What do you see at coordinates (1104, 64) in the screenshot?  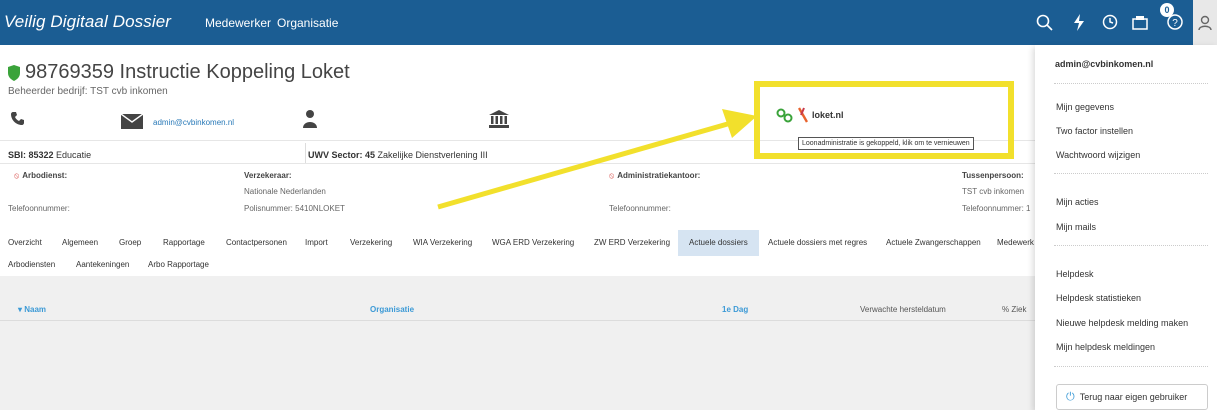 I see `user-email: admin@cvbinkomen.nl` at bounding box center [1104, 64].